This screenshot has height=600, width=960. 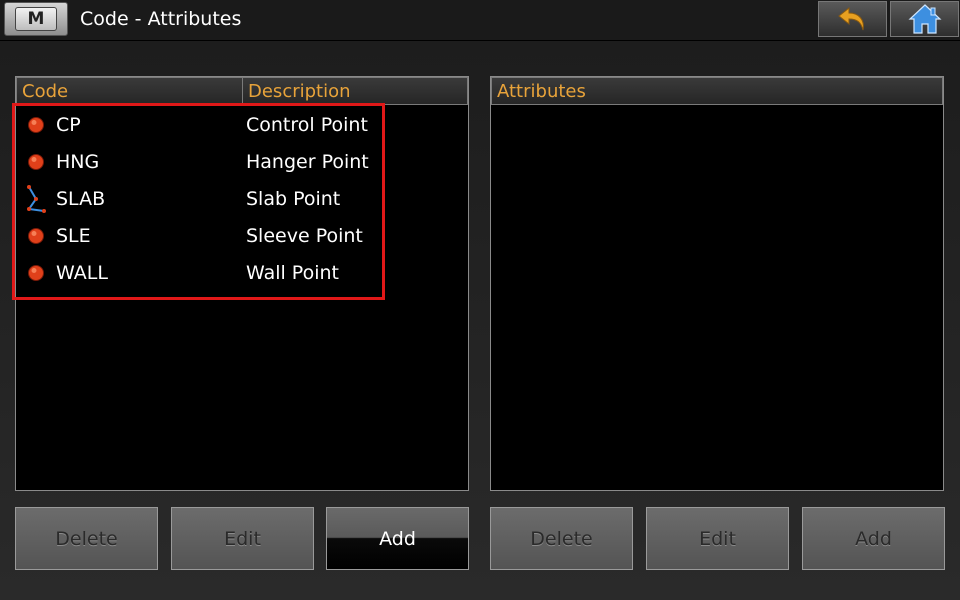 I want to click on code-cell: SLAB, so click(x=81, y=199).